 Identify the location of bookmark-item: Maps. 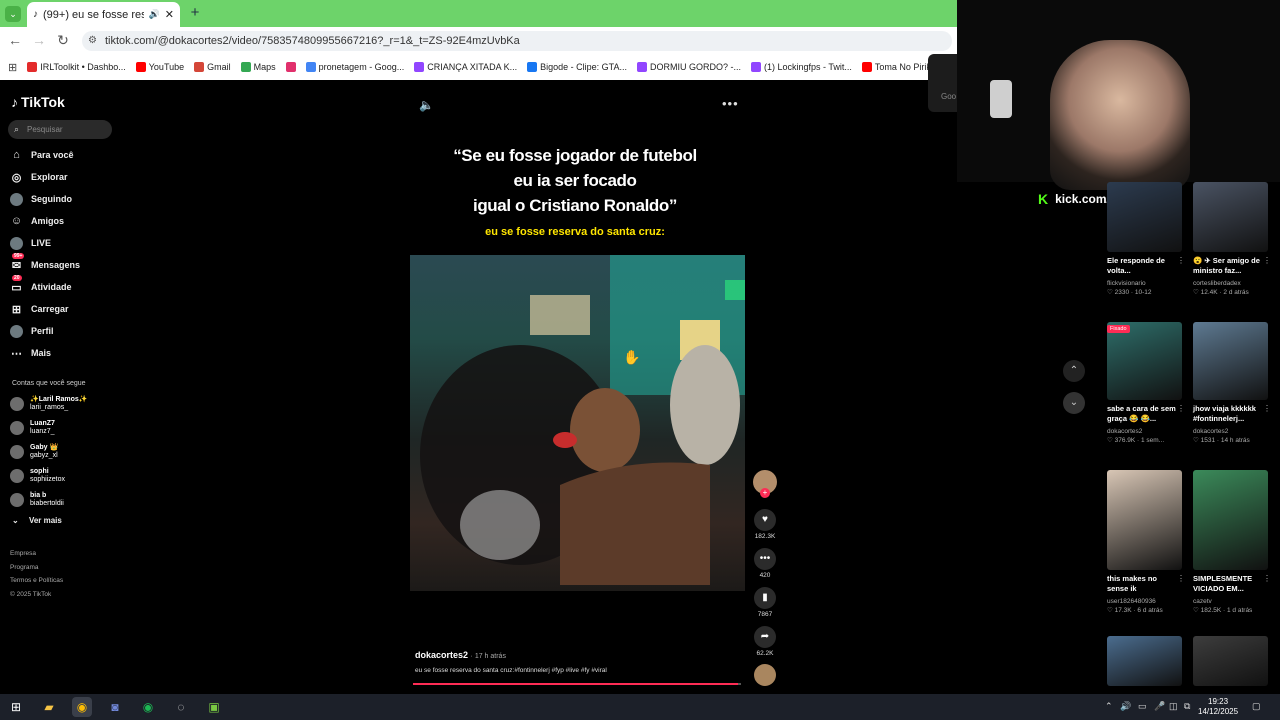
(258, 67).